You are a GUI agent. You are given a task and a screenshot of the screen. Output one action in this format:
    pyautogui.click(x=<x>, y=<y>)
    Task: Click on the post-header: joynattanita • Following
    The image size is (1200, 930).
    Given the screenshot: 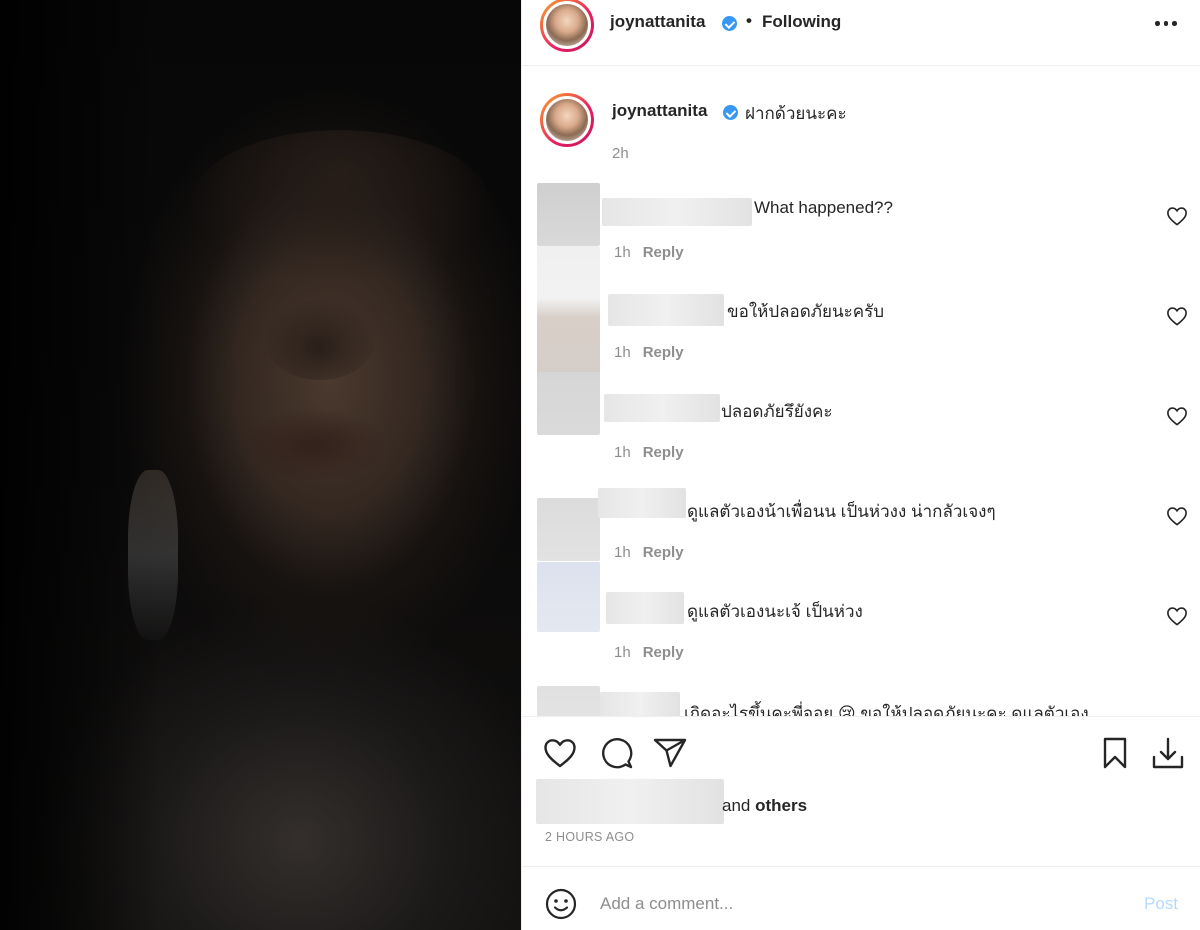 What is the action you would take?
    pyautogui.click(x=861, y=33)
    